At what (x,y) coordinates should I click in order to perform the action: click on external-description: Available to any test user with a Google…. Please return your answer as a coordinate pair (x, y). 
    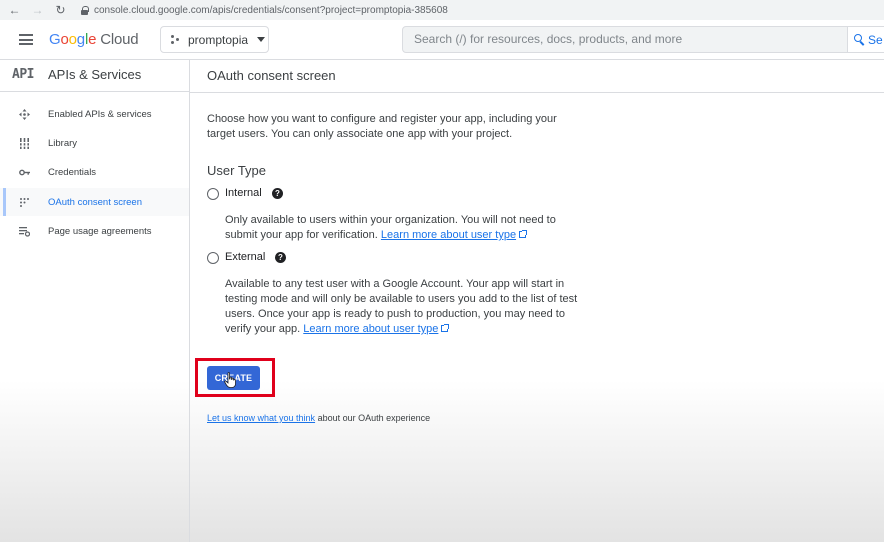
    Looking at the image, I should click on (405, 307).